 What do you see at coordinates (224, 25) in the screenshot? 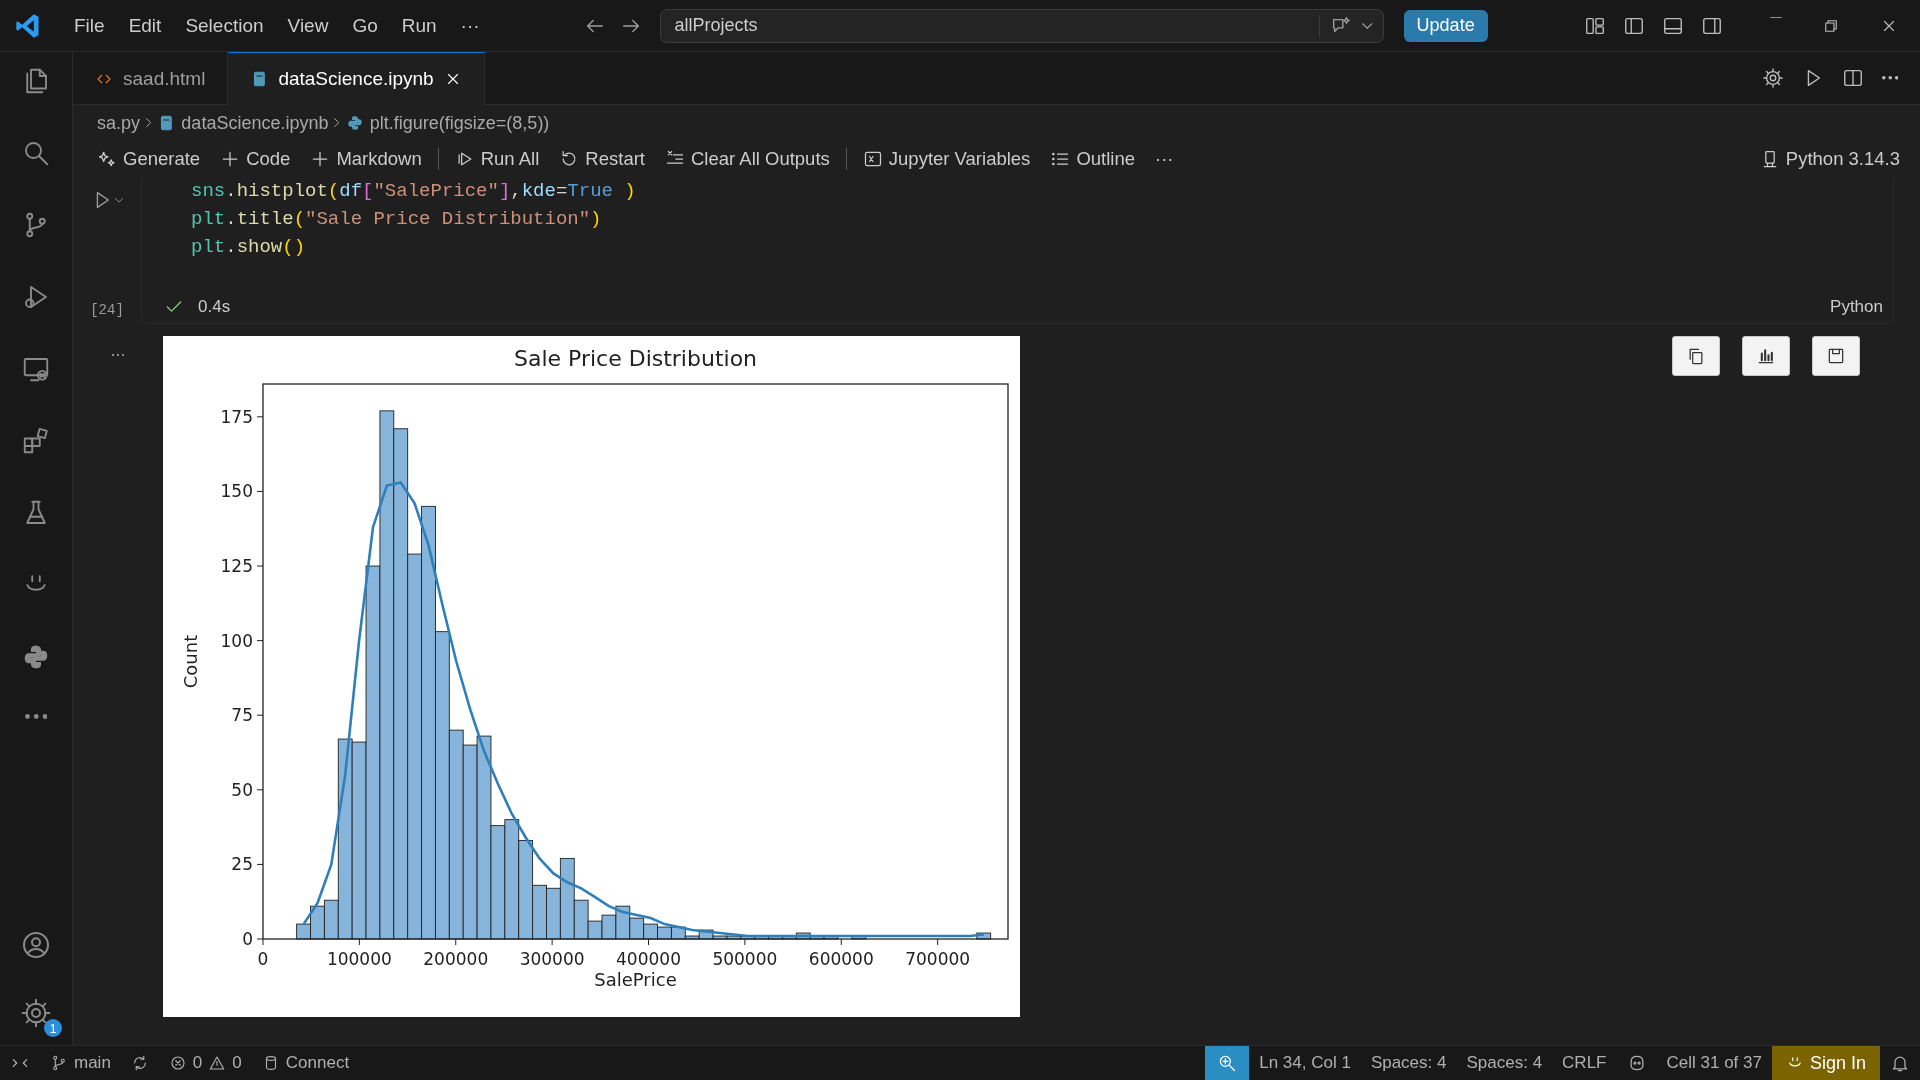
I see `menu-item: Selection` at bounding box center [224, 25].